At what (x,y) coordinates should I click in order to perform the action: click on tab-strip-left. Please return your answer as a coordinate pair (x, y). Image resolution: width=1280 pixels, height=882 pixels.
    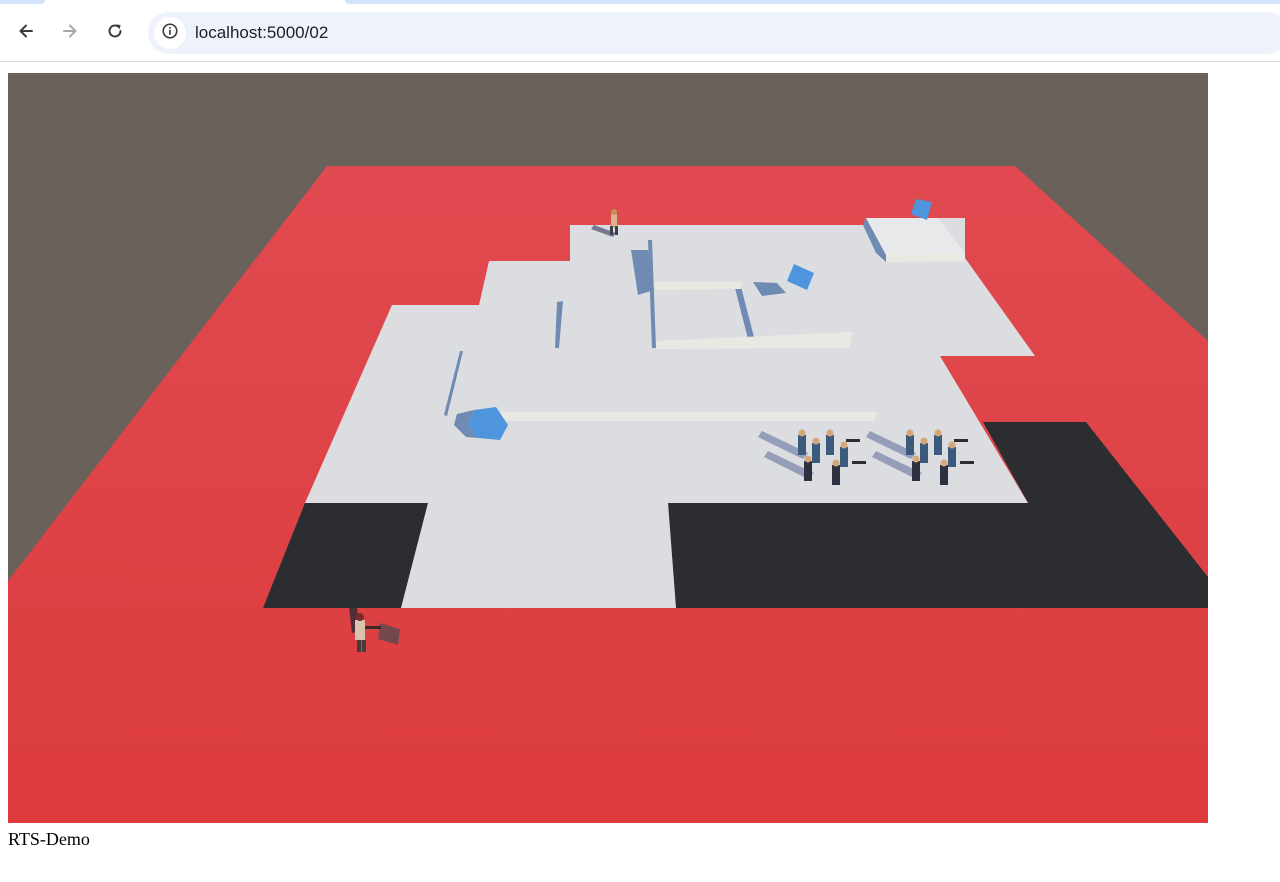
    Looking at the image, I should click on (22, 2).